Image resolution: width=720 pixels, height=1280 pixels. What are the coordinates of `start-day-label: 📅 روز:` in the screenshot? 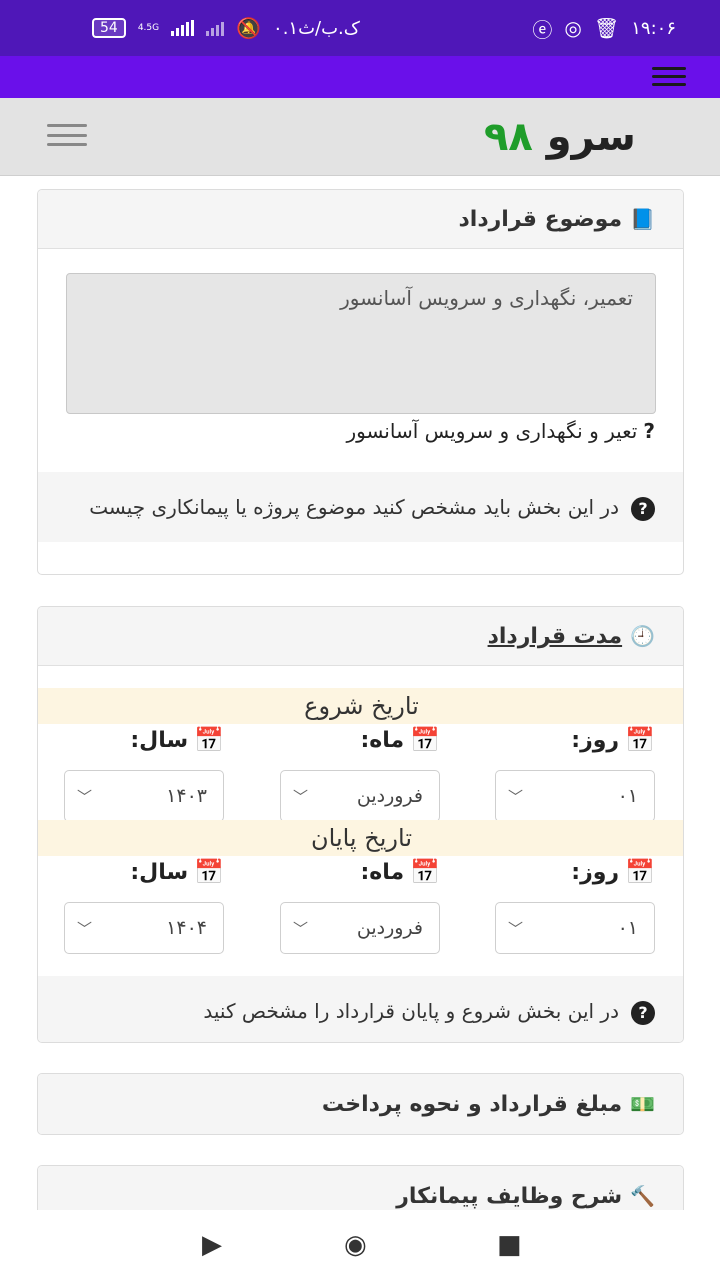 It's located at (613, 740).